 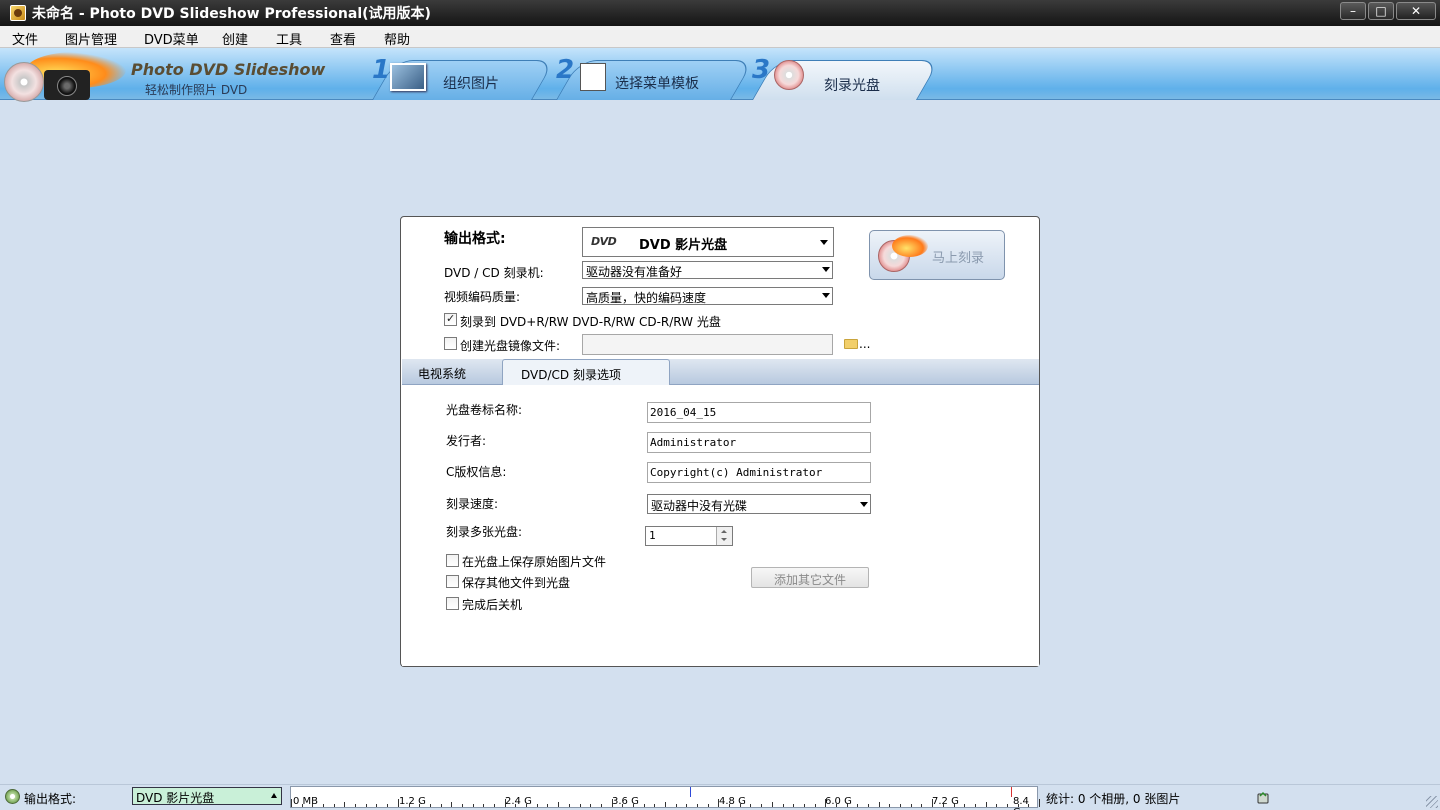 I want to click on maximize-button: □, so click(x=1381, y=11).